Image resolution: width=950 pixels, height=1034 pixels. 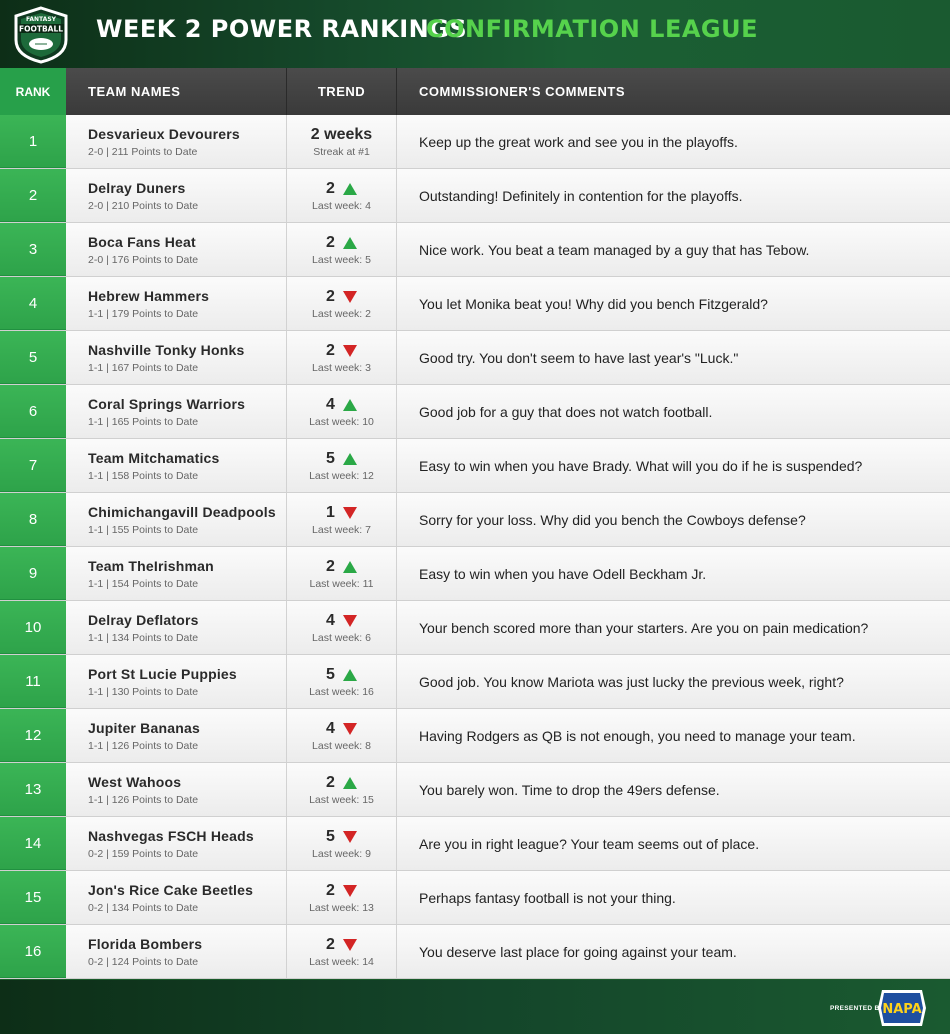 I want to click on trend-cell: 2 Last week: 2, so click(x=342, y=303).